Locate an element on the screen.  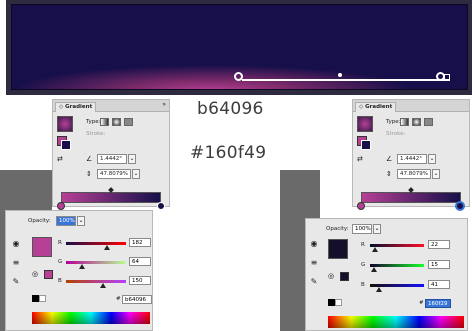
g-value-field: 15 is located at coordinates (439, 264).